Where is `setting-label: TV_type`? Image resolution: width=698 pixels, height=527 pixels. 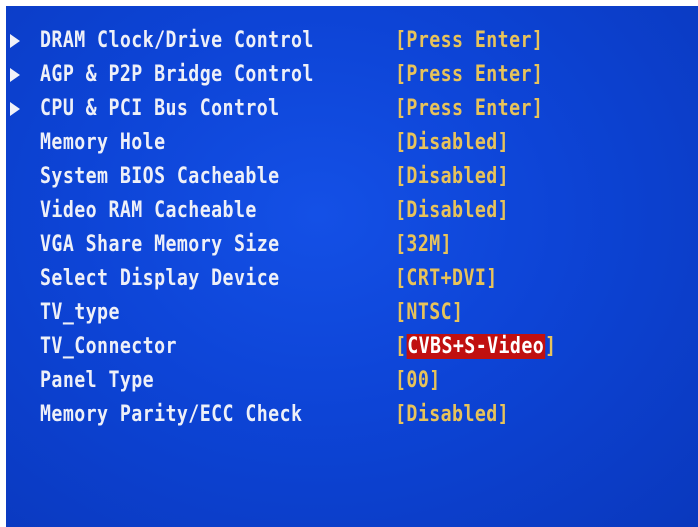 setting-label: TV_type is located at coordinates (80, 312).